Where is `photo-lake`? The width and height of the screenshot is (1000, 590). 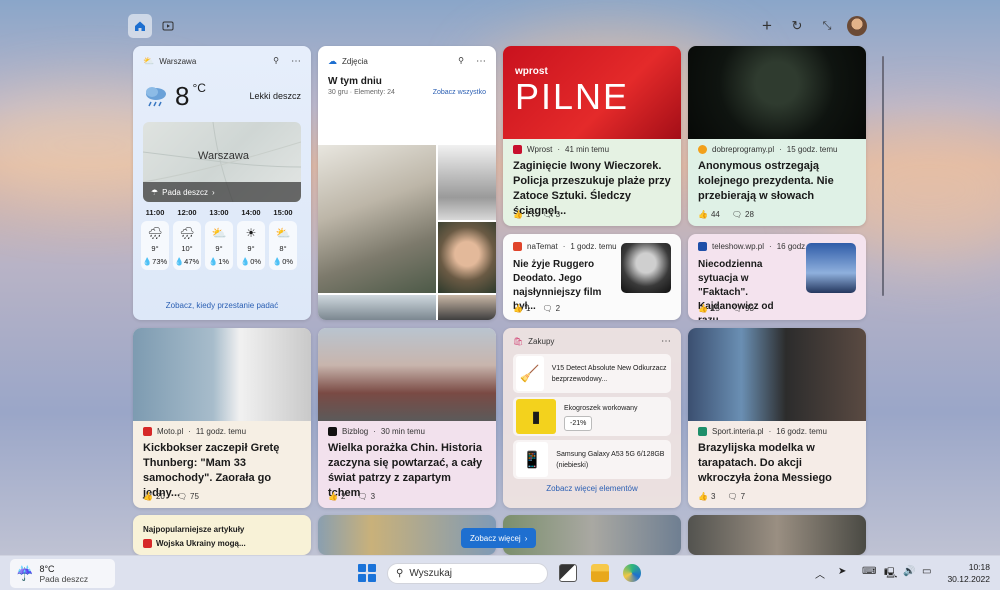
photo-lake is located at coordinates (377, 307).